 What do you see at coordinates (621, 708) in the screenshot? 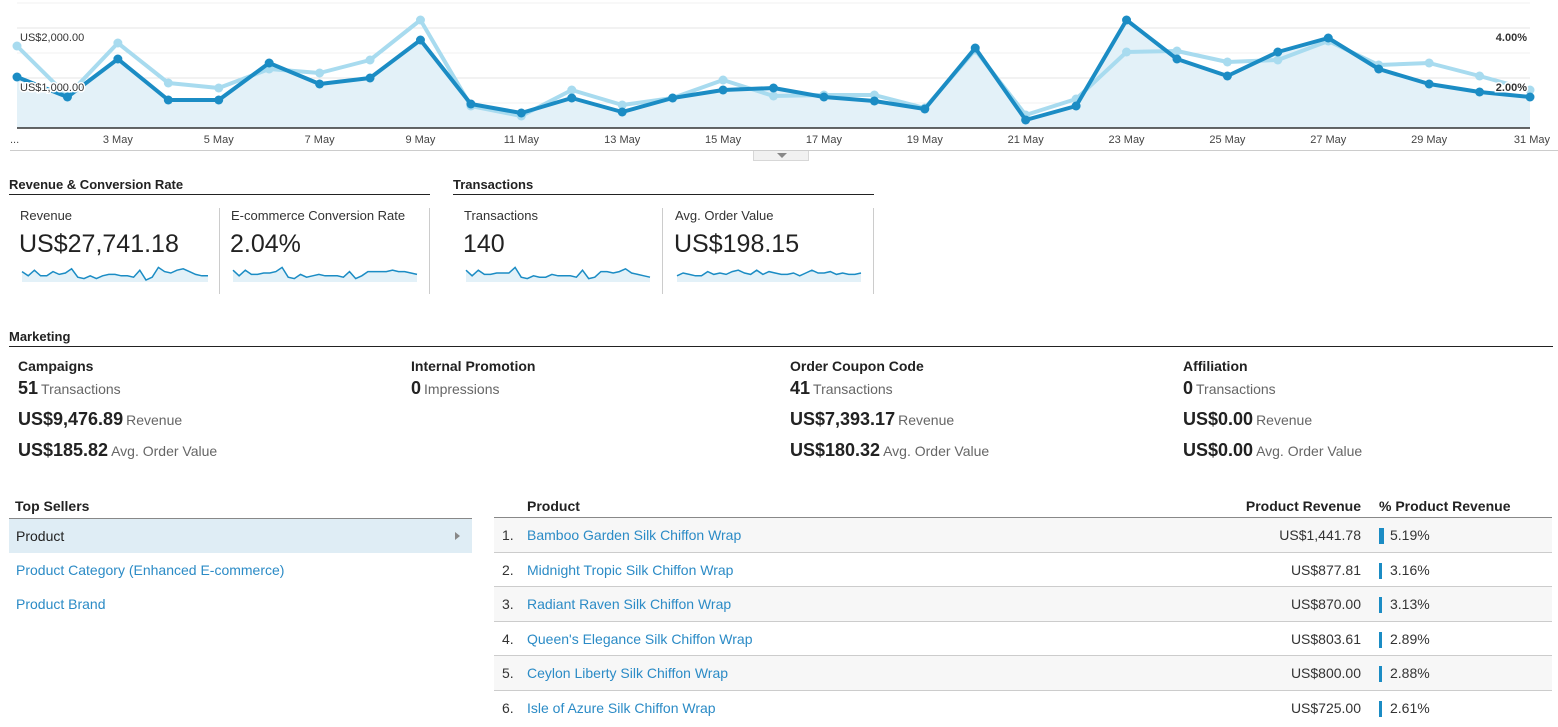
I see `product-link: Isle of Azure Silk Chiffon Wrap` at bounding box center [621, 708].